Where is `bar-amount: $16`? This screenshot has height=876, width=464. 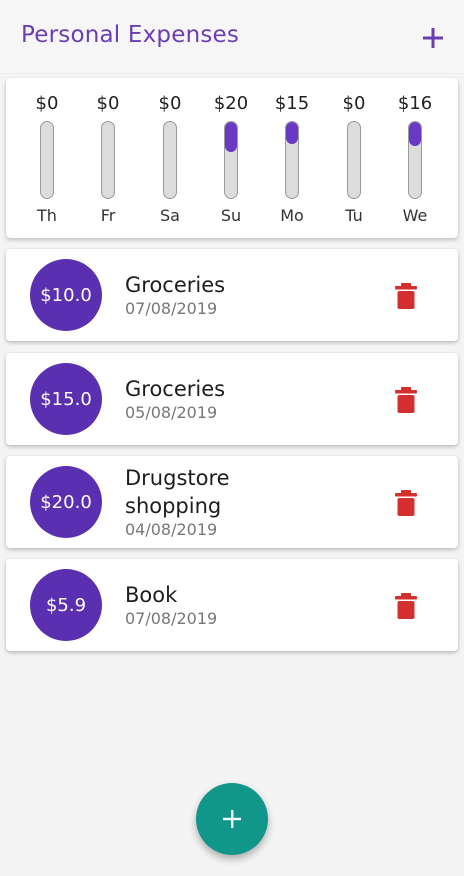 bar-amount: $16 is located at coordinates (415, 103).